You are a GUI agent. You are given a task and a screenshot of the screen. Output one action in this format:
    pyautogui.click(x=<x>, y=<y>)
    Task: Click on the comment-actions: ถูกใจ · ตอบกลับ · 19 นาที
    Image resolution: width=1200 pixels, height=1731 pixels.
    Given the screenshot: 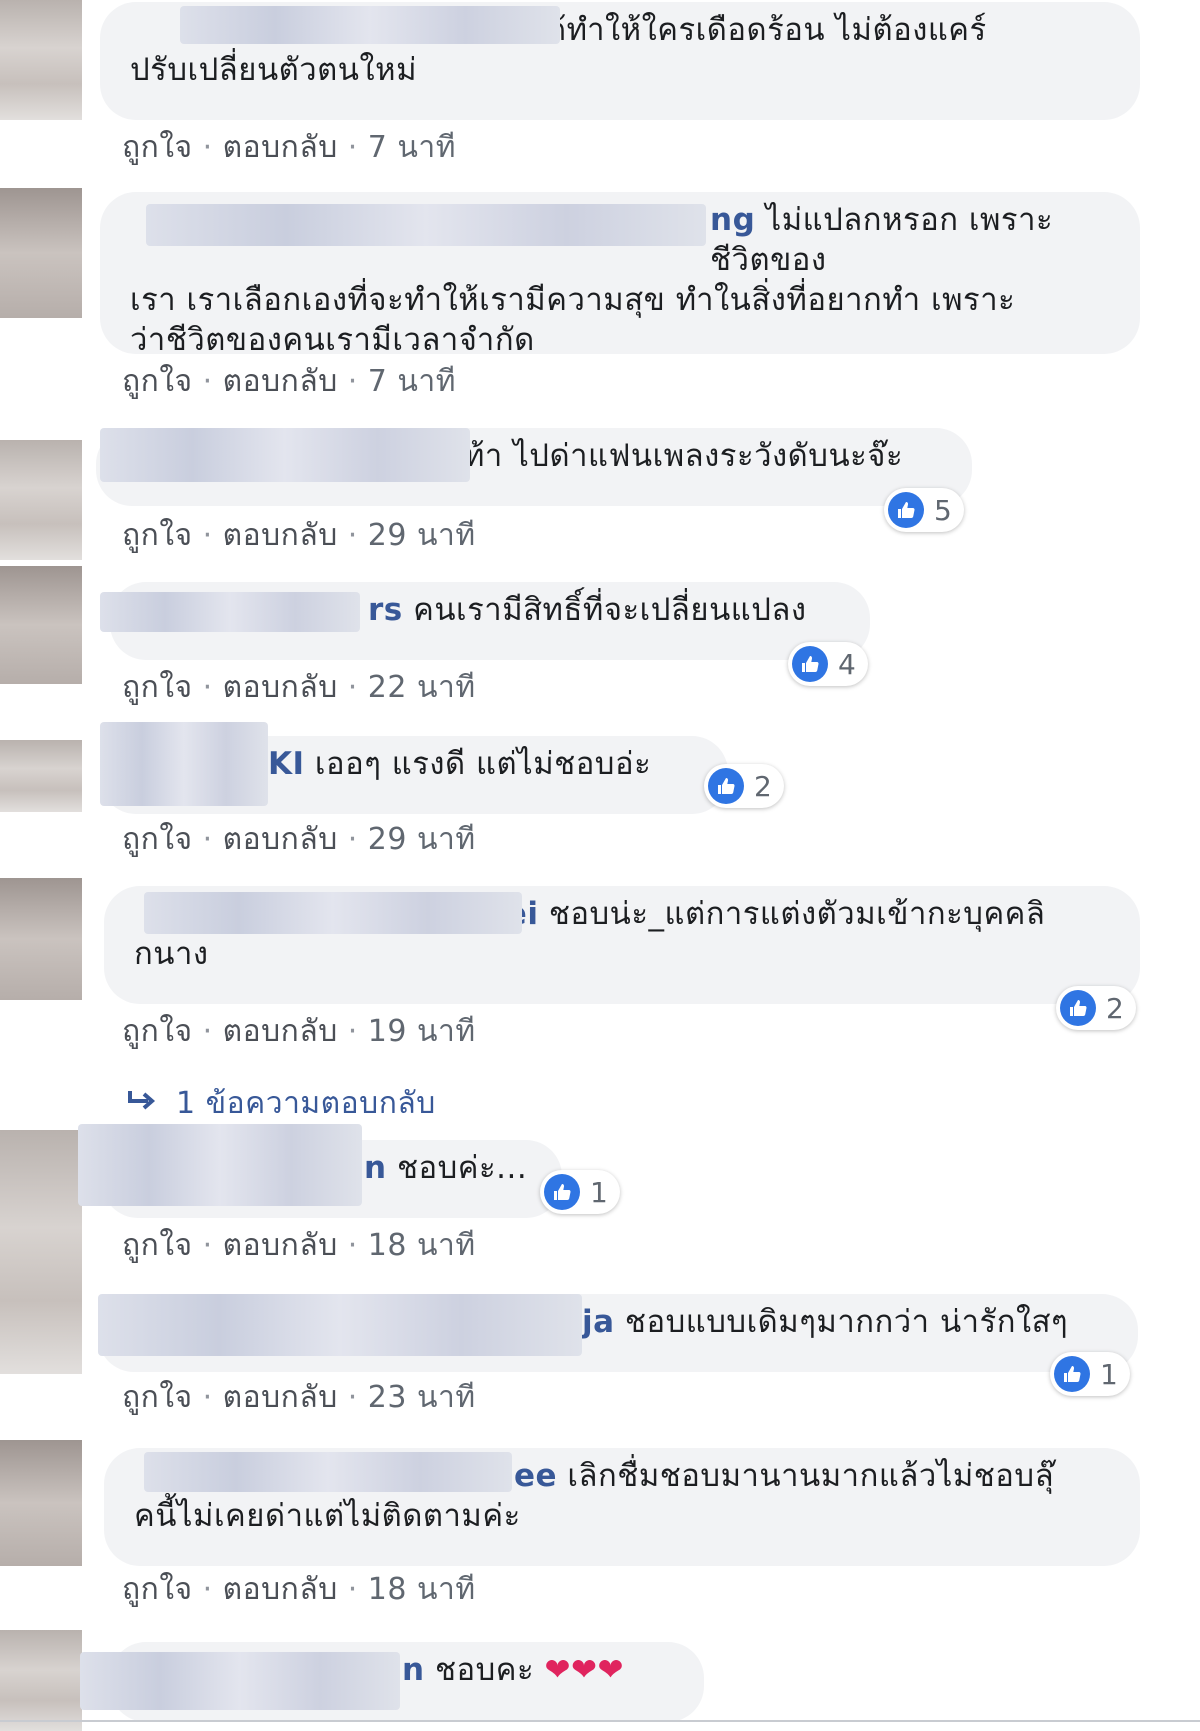 What is the action you would take?
    pyautogui.click(x=299, y=1031)
    